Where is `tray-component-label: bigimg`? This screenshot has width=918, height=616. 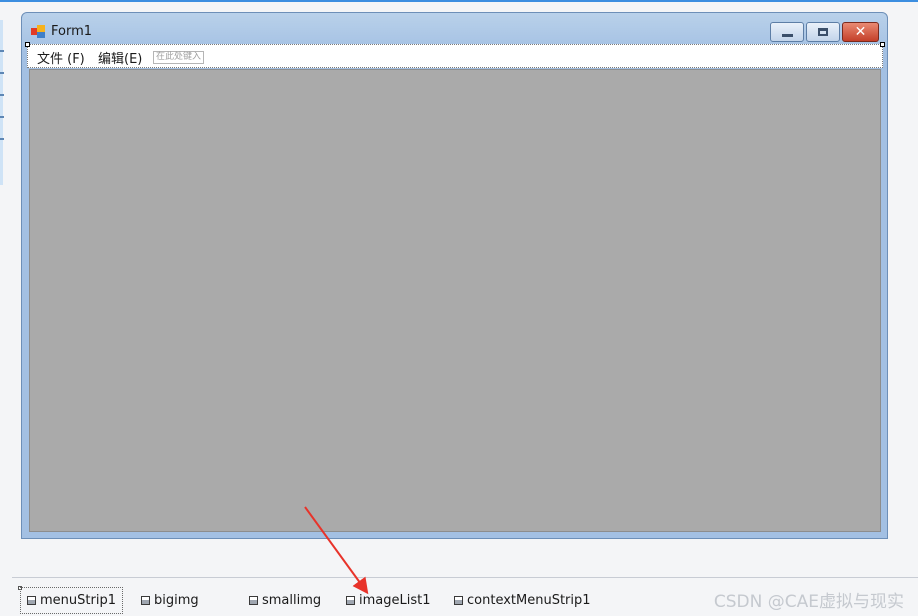 tray-component-label: bigimg is located at coordinates (176, 600).